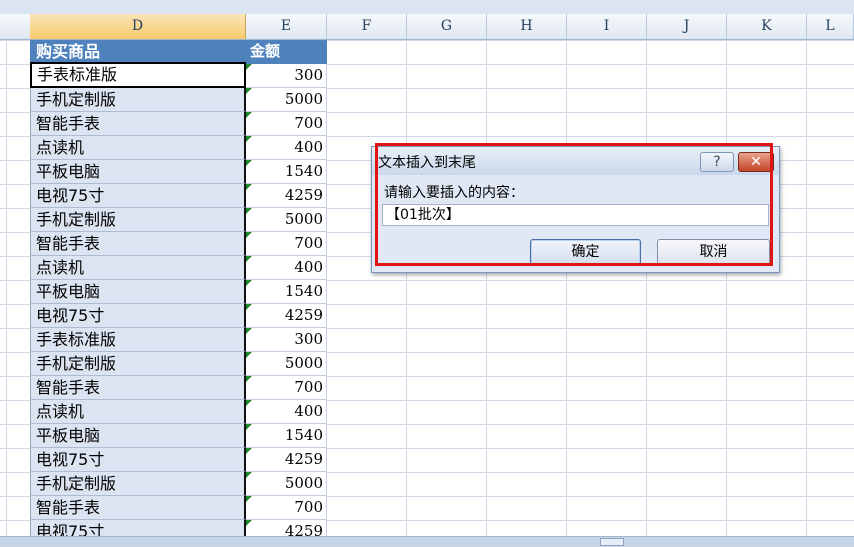  Describe the element at coordinates (286, 26) in the screenshot. I see `column-header-e: E` at that location.